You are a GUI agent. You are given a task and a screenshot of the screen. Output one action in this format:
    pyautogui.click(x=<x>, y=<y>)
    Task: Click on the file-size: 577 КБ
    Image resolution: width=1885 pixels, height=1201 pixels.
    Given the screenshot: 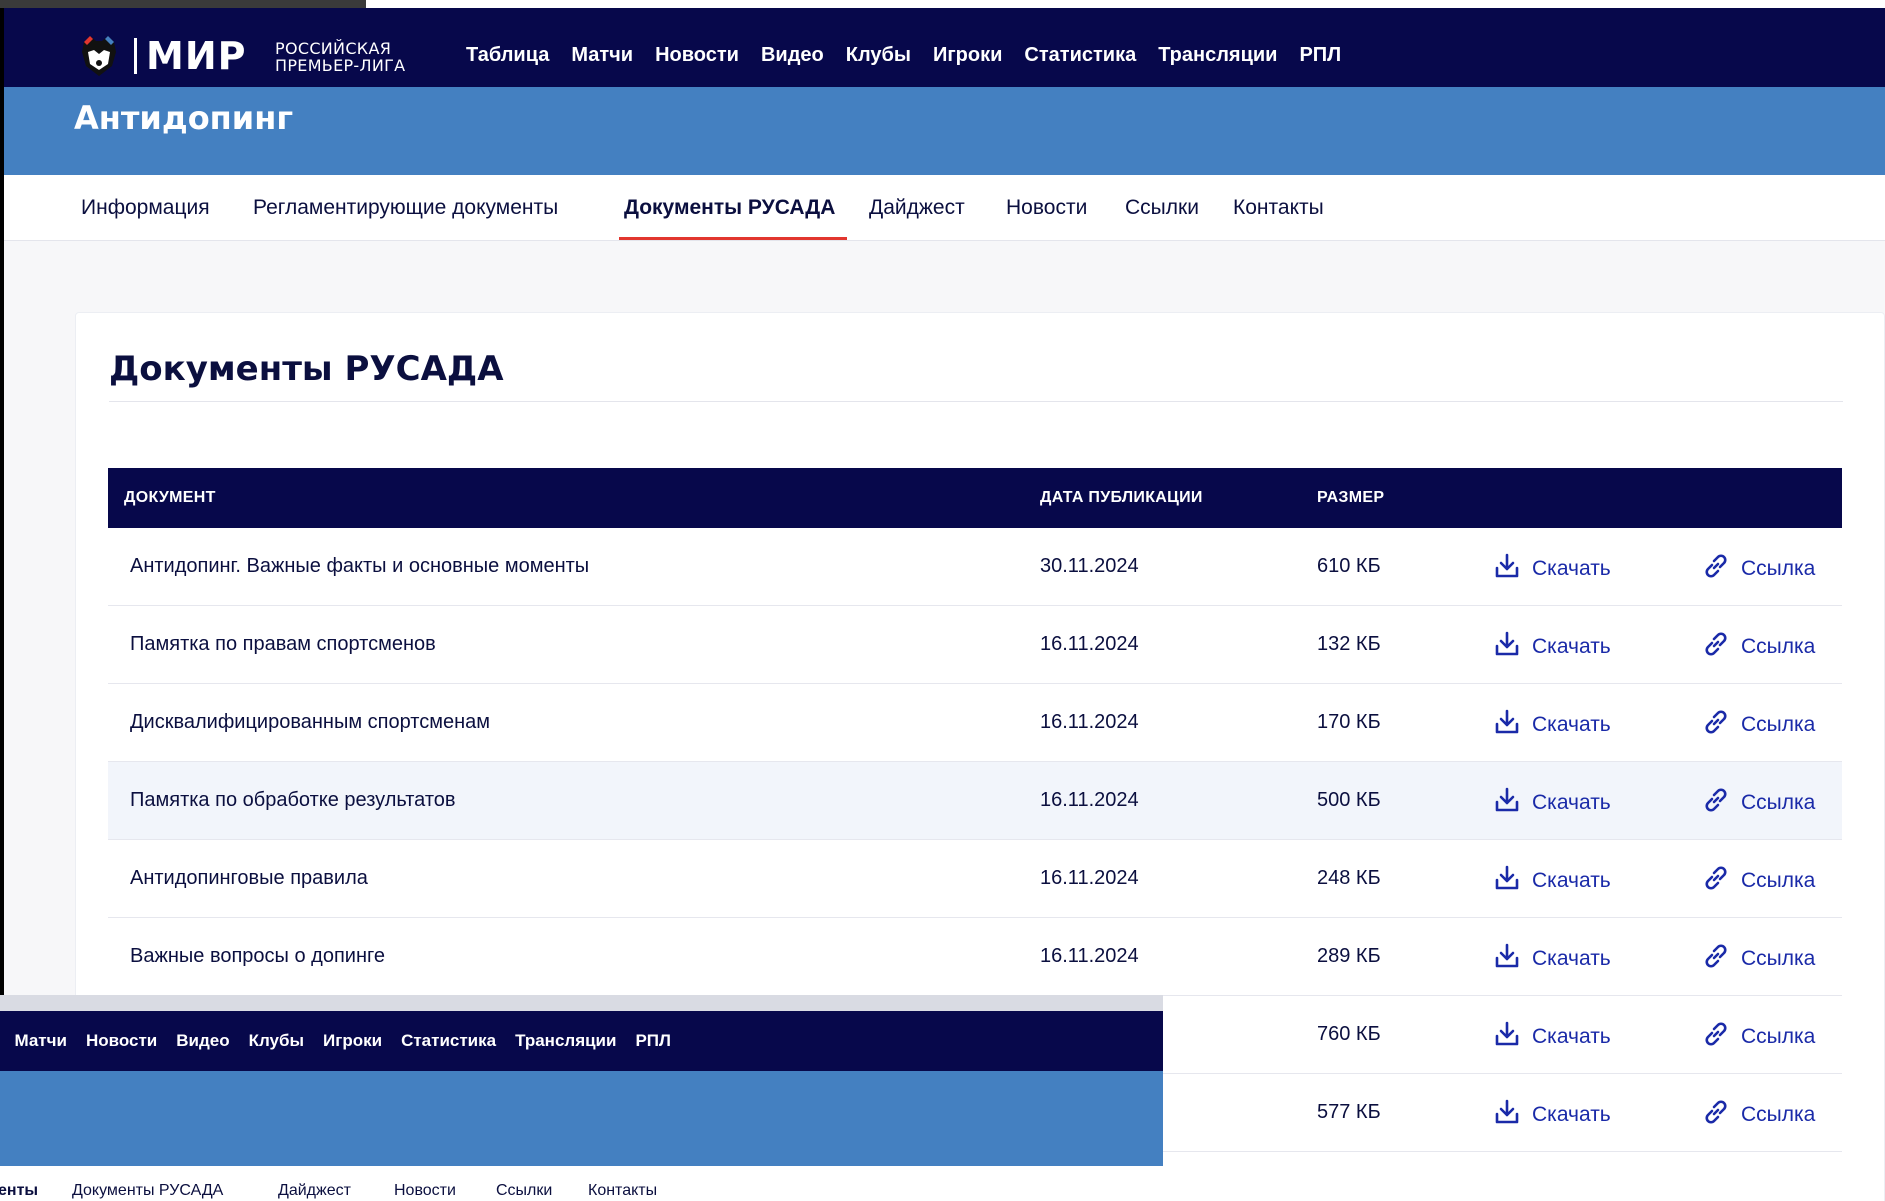 What is the action you would take?
    pyautogui.click(x=1349, y=1112)
    